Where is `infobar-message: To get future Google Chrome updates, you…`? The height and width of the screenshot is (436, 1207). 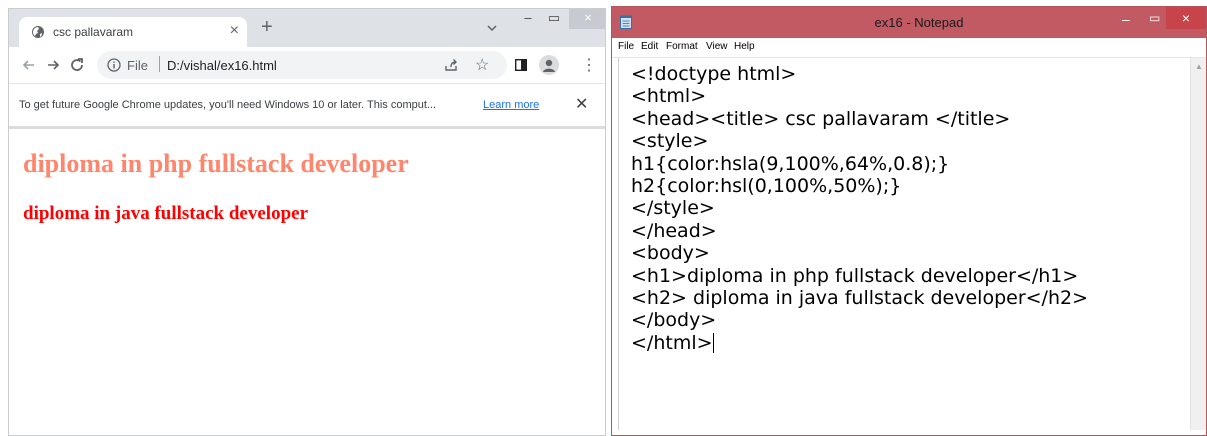 infobar-message: To get future Google Chrome updates, you… is located at coordinates (228, 105).